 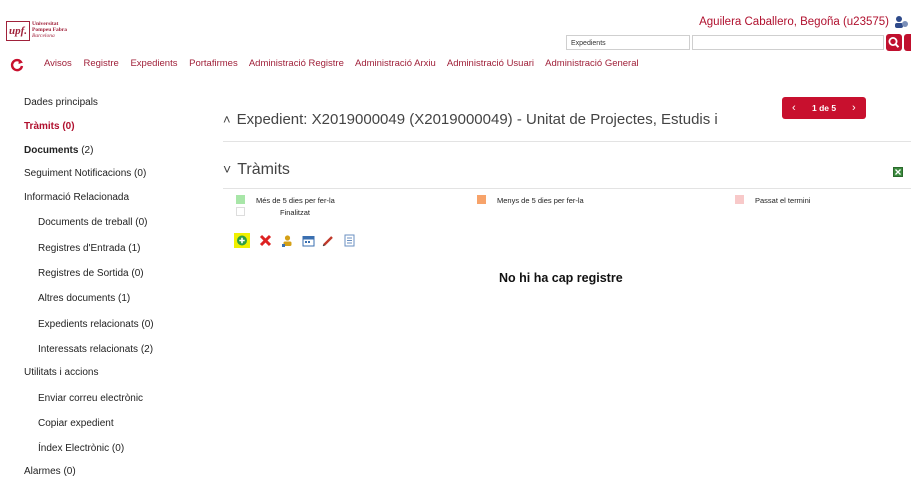 What do you see at coordinates (81, 448) in the screenshot?
I see `sidebar-item-index-electronic: Índex Electrònic (0)` at bounding box center [81, 448].